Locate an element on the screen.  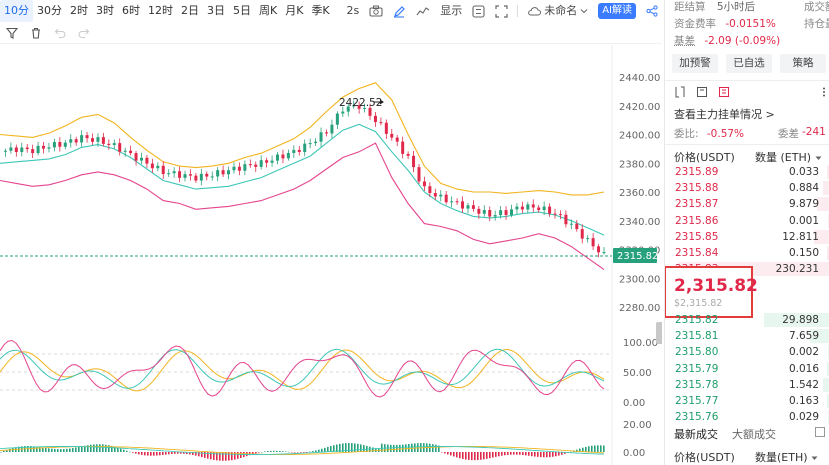
undo-icon is located at coordinates (60, 33).